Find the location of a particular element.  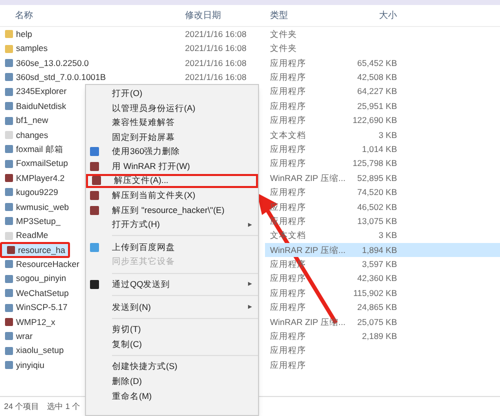

file-name: KMPlayer4.2 is located at coordinates (40, 178).